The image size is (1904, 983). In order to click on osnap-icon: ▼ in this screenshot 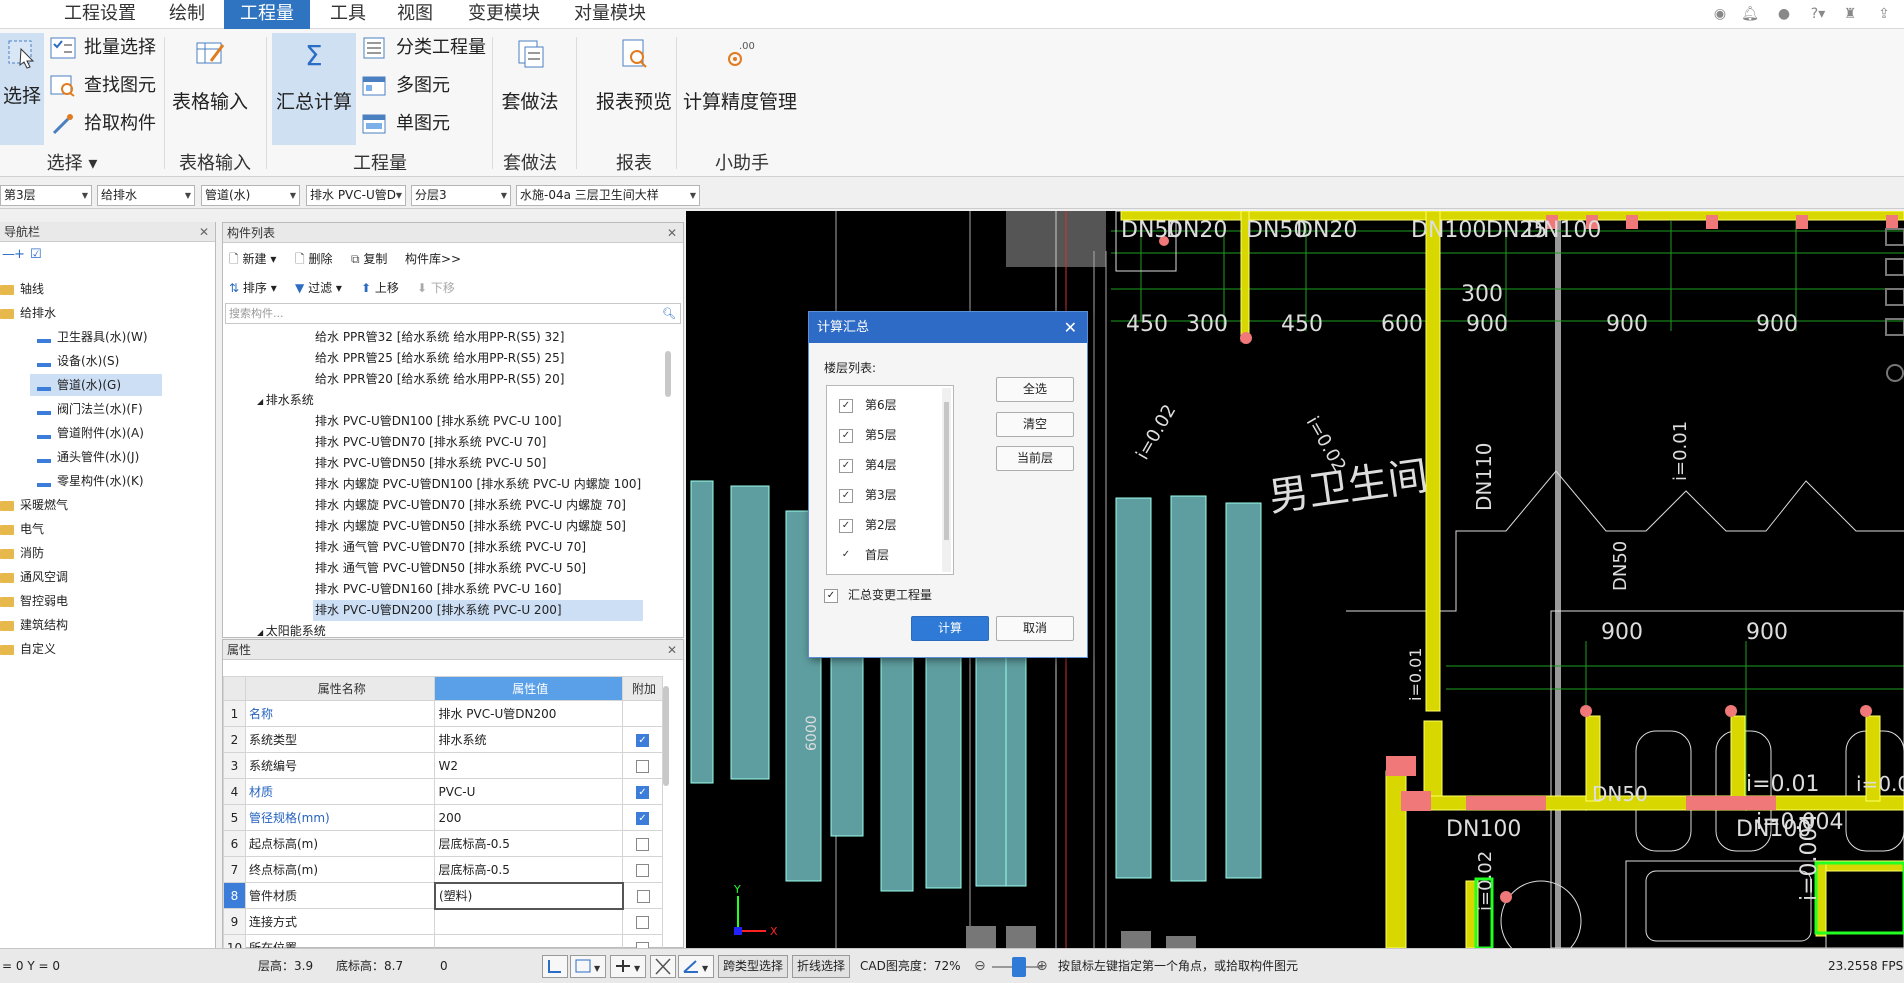, I will do `click(628, 966)`.